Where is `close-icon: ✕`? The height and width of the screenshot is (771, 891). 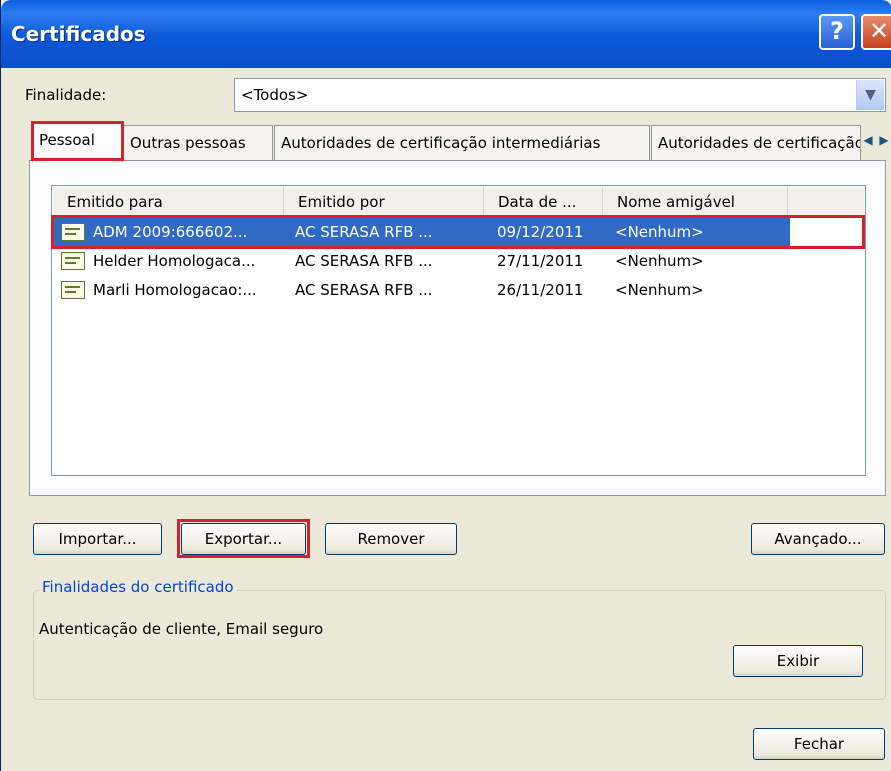 close-icon: ✕ is located at coordinates (879, 31).